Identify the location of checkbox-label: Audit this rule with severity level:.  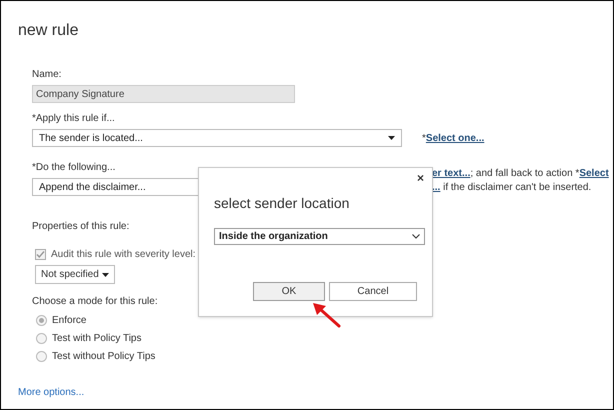
(123, 255).